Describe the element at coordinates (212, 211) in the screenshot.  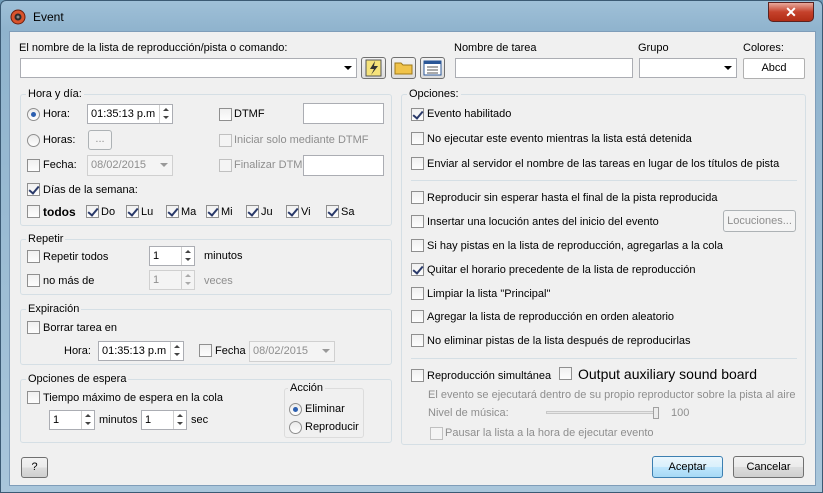
I see `day-checkbox-mi` at that location.